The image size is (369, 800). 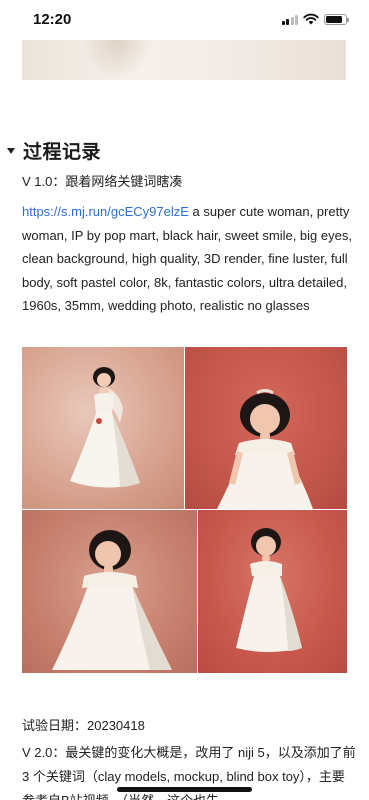 What do you see at coordinates (184, 20) in the screenshot?
I see `status-bar: 12:20` at bounding box center [184, 20].